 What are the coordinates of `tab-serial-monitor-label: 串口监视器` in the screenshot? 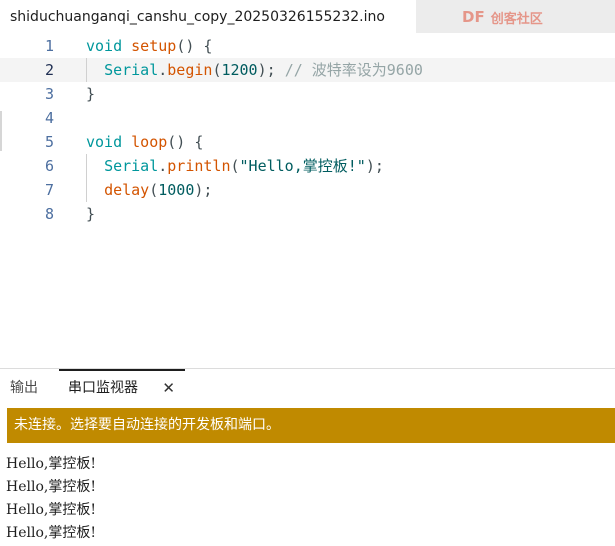 It's located at (103, 388).